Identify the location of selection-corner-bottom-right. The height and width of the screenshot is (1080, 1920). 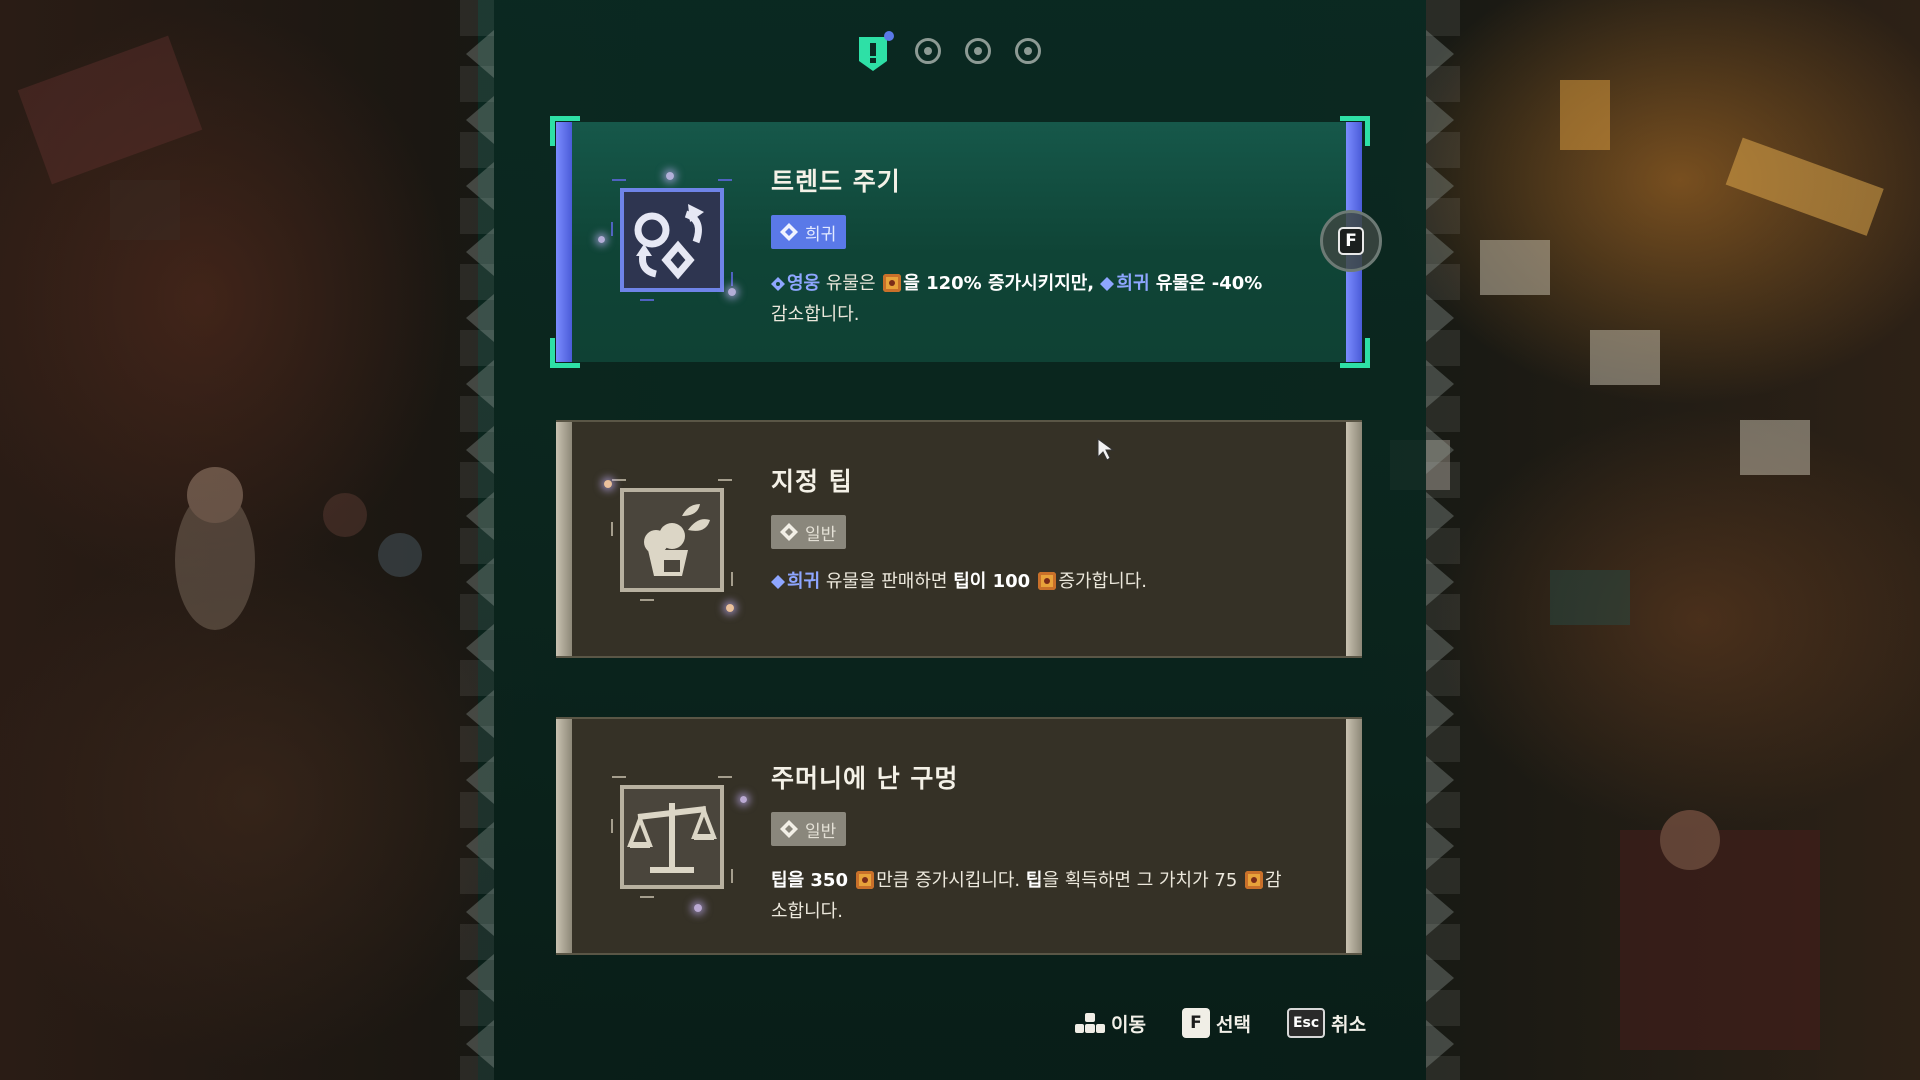
(1355, 353).